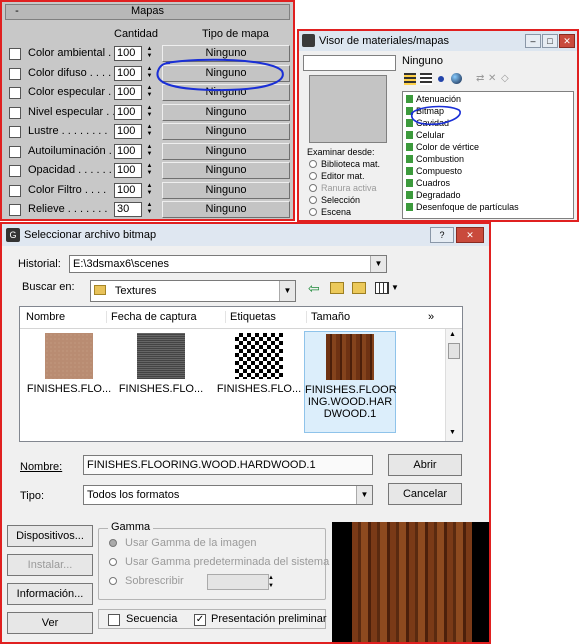 This screenshot has width=581, height=644. Describe the element at coordinates (505, 78) in the screenshot. I see `clear-icon: ◇` at that location.